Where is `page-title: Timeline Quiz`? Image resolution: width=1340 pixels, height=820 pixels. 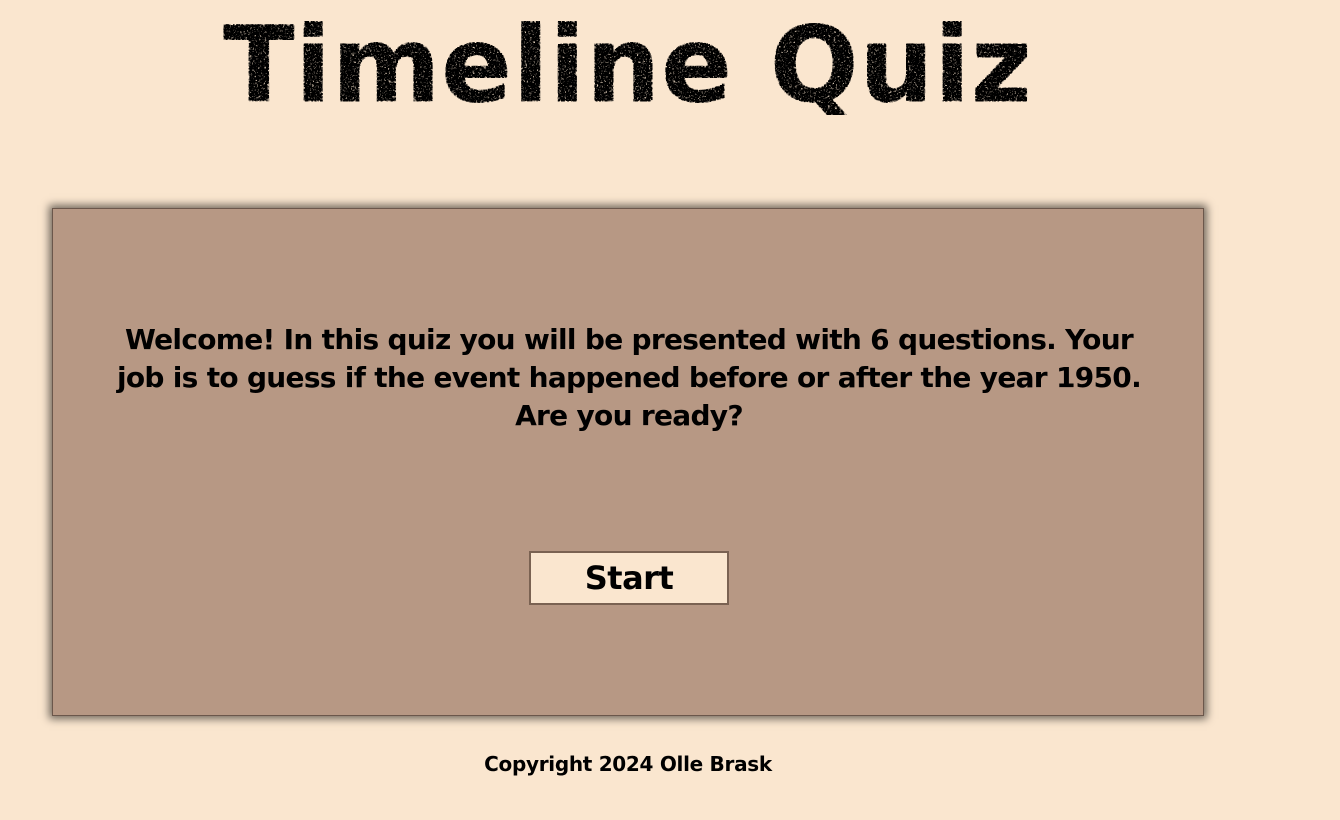 page-title: Timeline Quiz is located at coordinates (628, 60).